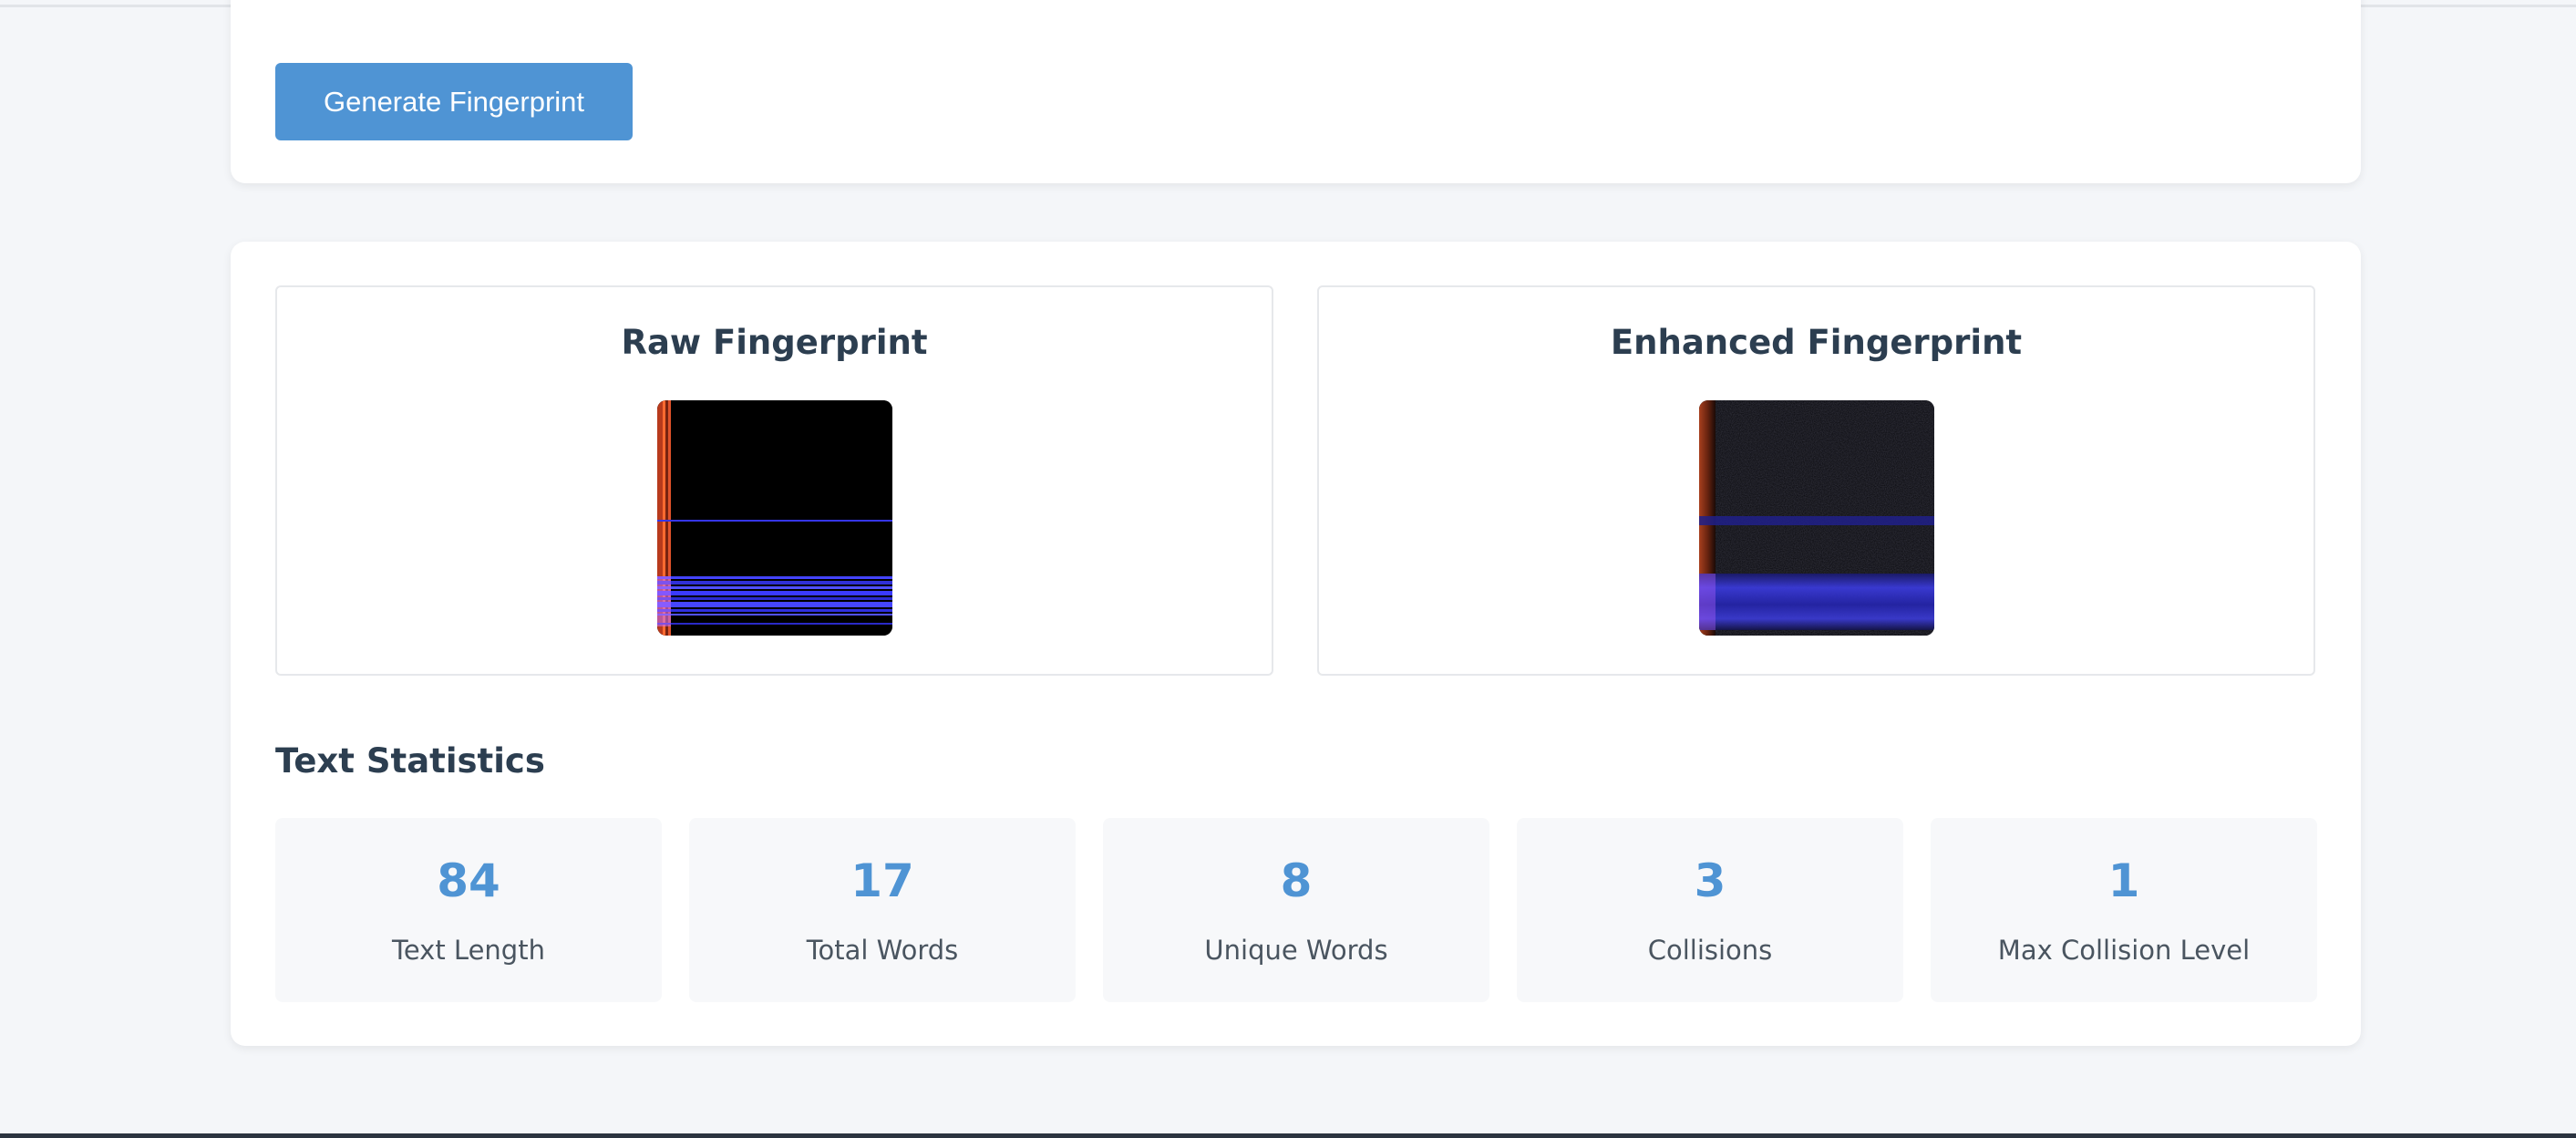 Image resolution: width=2576 pixels, height=1138 pixels. Describe the element at coordinates (1296, 880) in the screenshot. I see `stat-value: 8` at that location.